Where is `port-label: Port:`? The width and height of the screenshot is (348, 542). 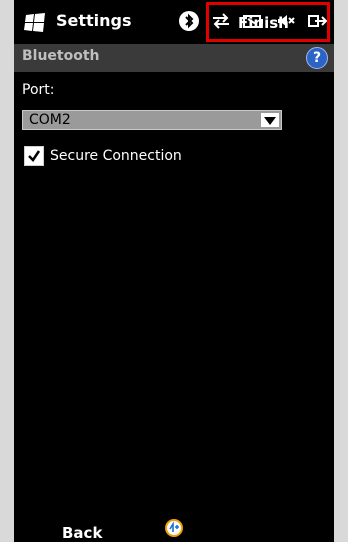 port-label: Port: is located at coordinates (38, 90).